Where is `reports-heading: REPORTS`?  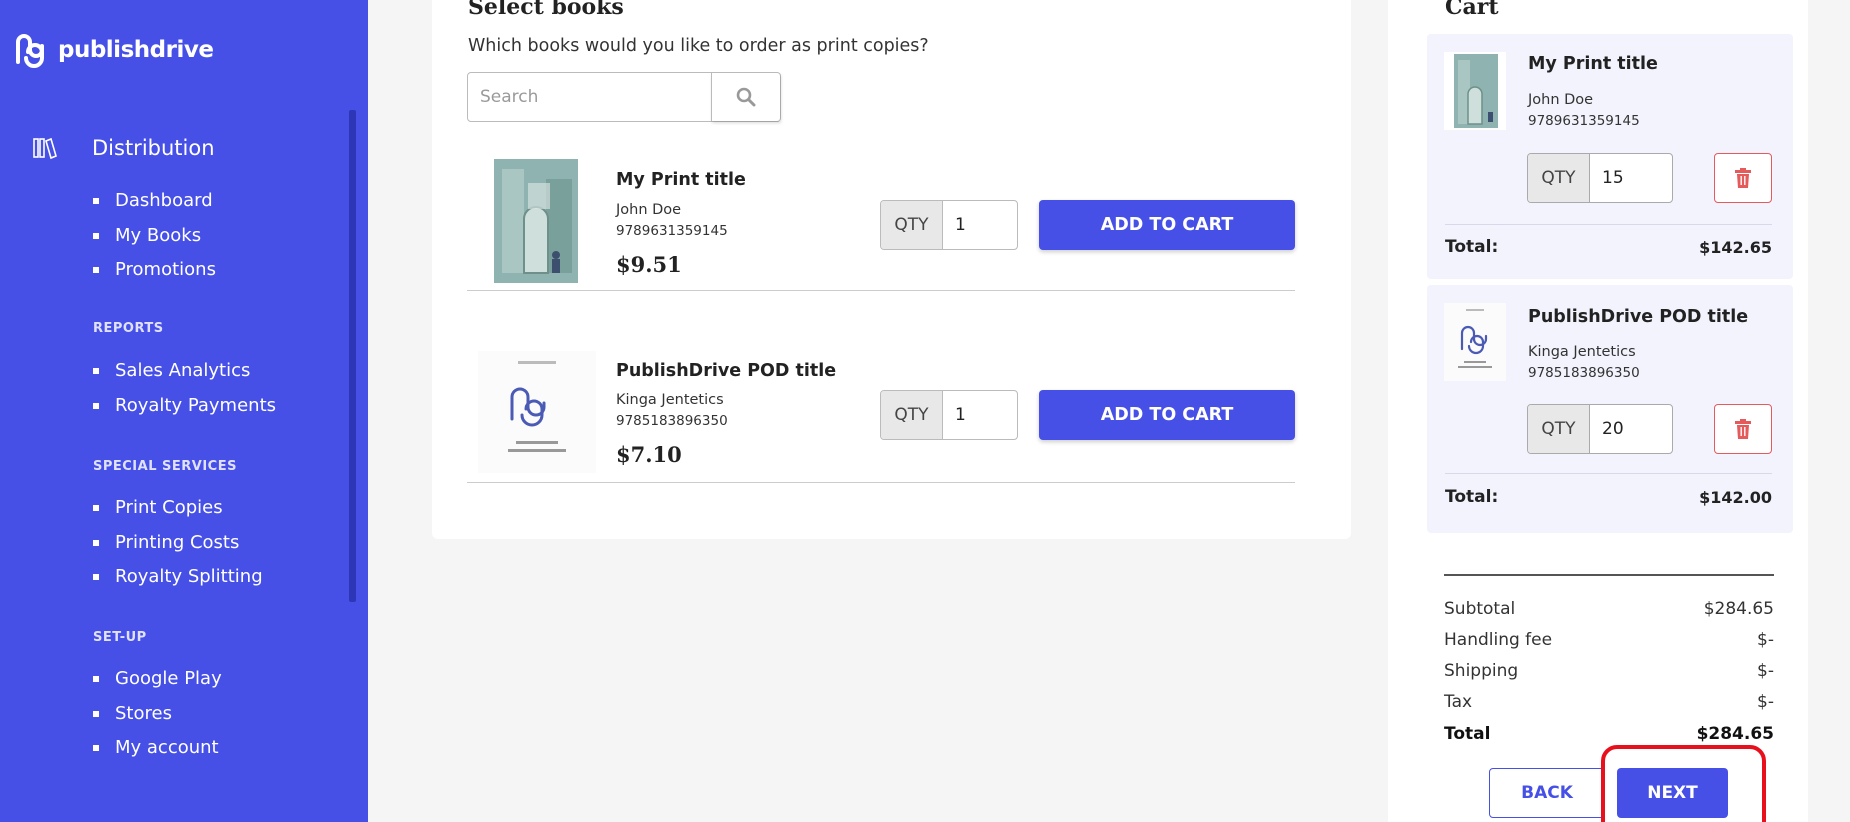 reports-heading: REPORTS is located at coordinates (128, 328).